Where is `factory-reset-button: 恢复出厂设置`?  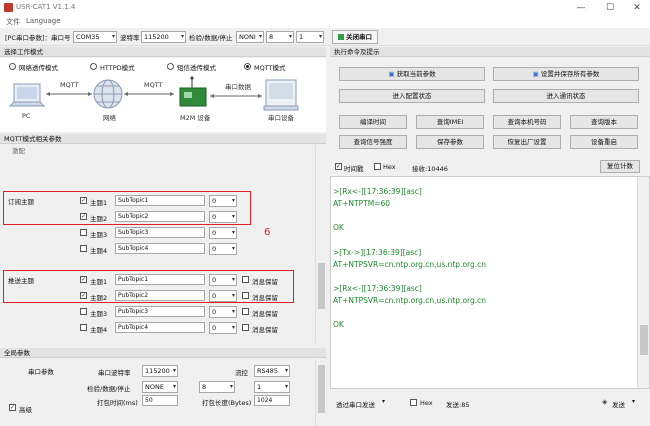
factory-reset-button: 恢复出厂设置 is located at coordinates (527, 142).